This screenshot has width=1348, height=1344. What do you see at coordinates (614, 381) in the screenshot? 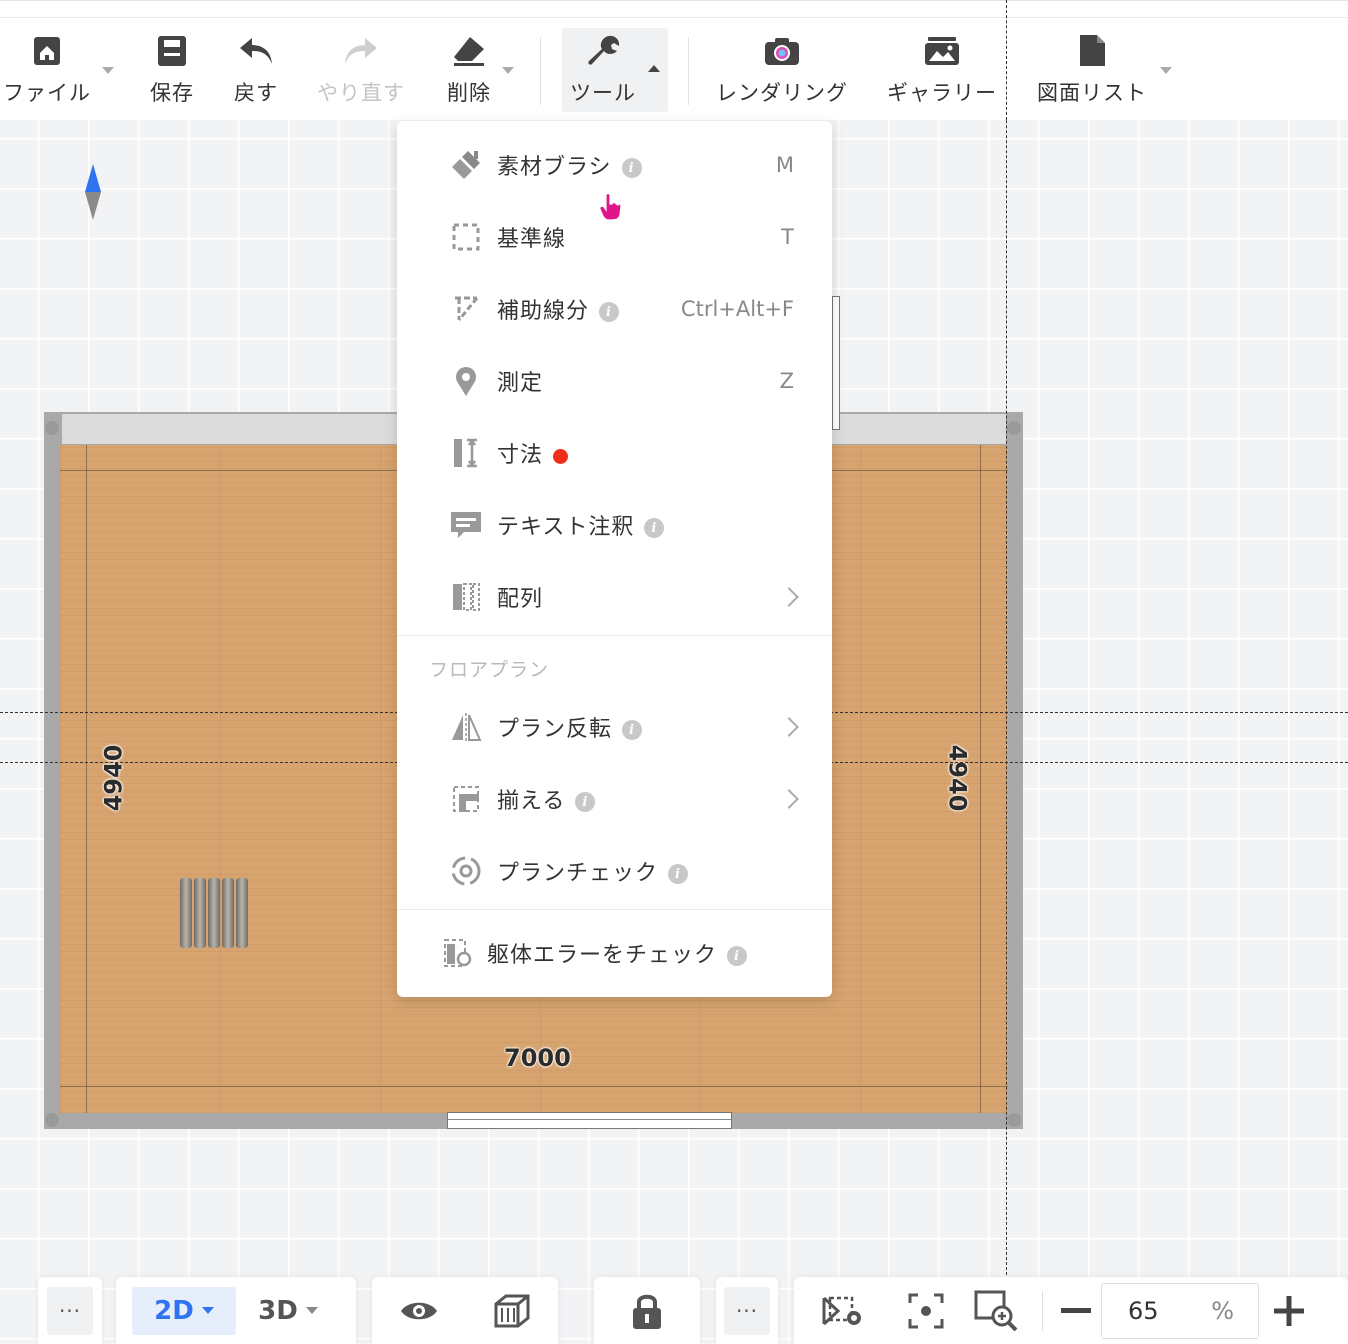
I see `menu-item-measure: 測定 Z` at bounding box center [614, 381].